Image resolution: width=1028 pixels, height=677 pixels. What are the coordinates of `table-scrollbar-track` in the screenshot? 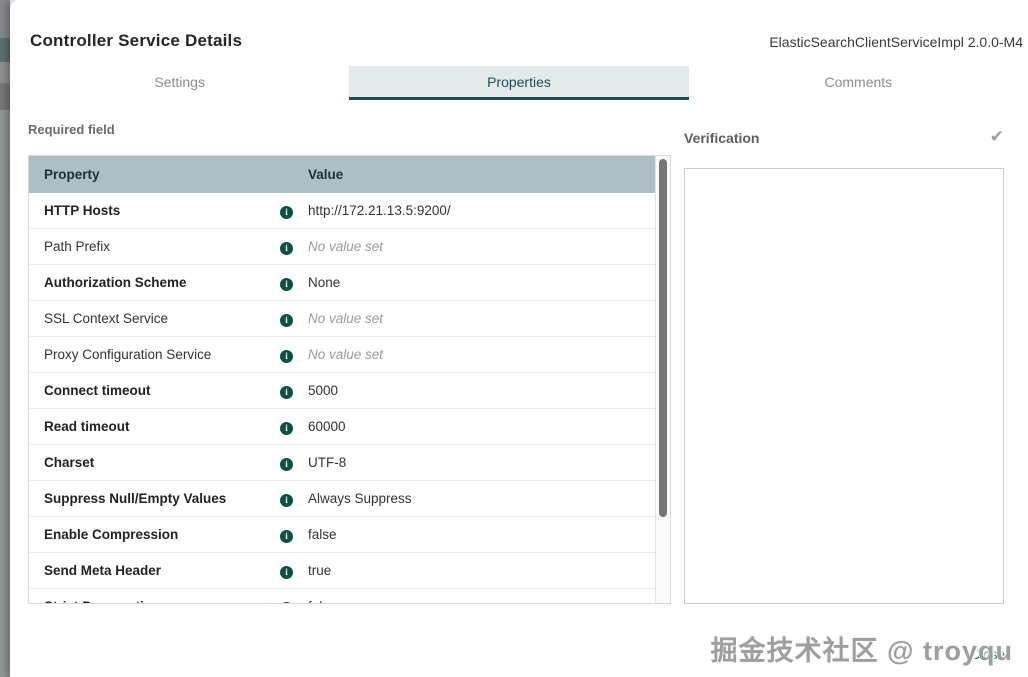 It's located at (662, 379).